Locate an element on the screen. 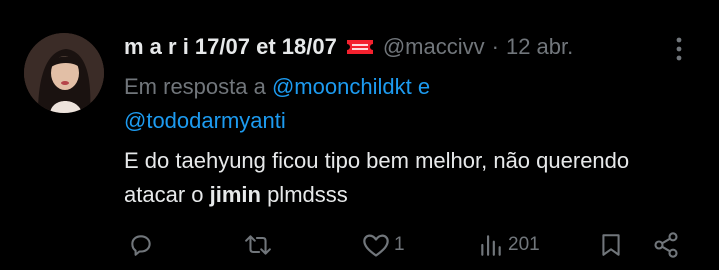 This screenshot has width=719, height=270. user-handle: @maccivv is located at coordinates (434, 47).